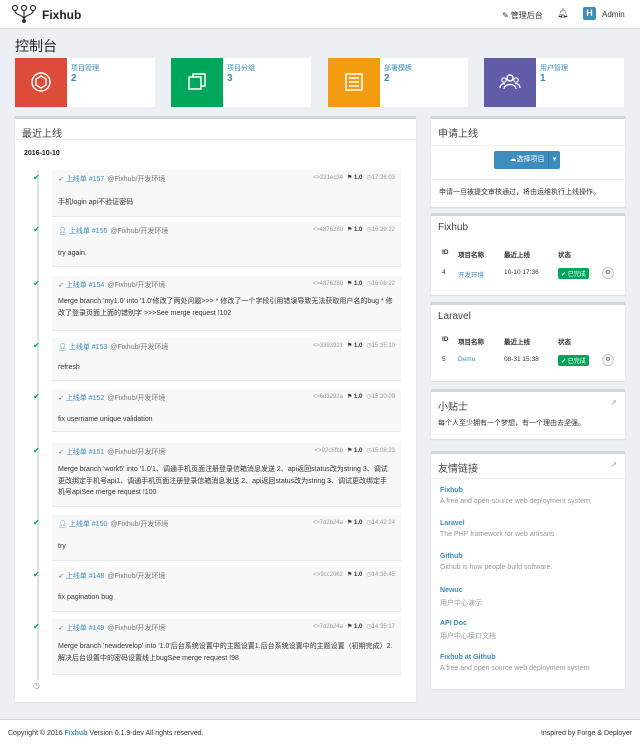 The image size is (640, 747). Describe the element at coordinates (85, 576) in the screenshot. I see `item-title: 上线单 #148` at that location.